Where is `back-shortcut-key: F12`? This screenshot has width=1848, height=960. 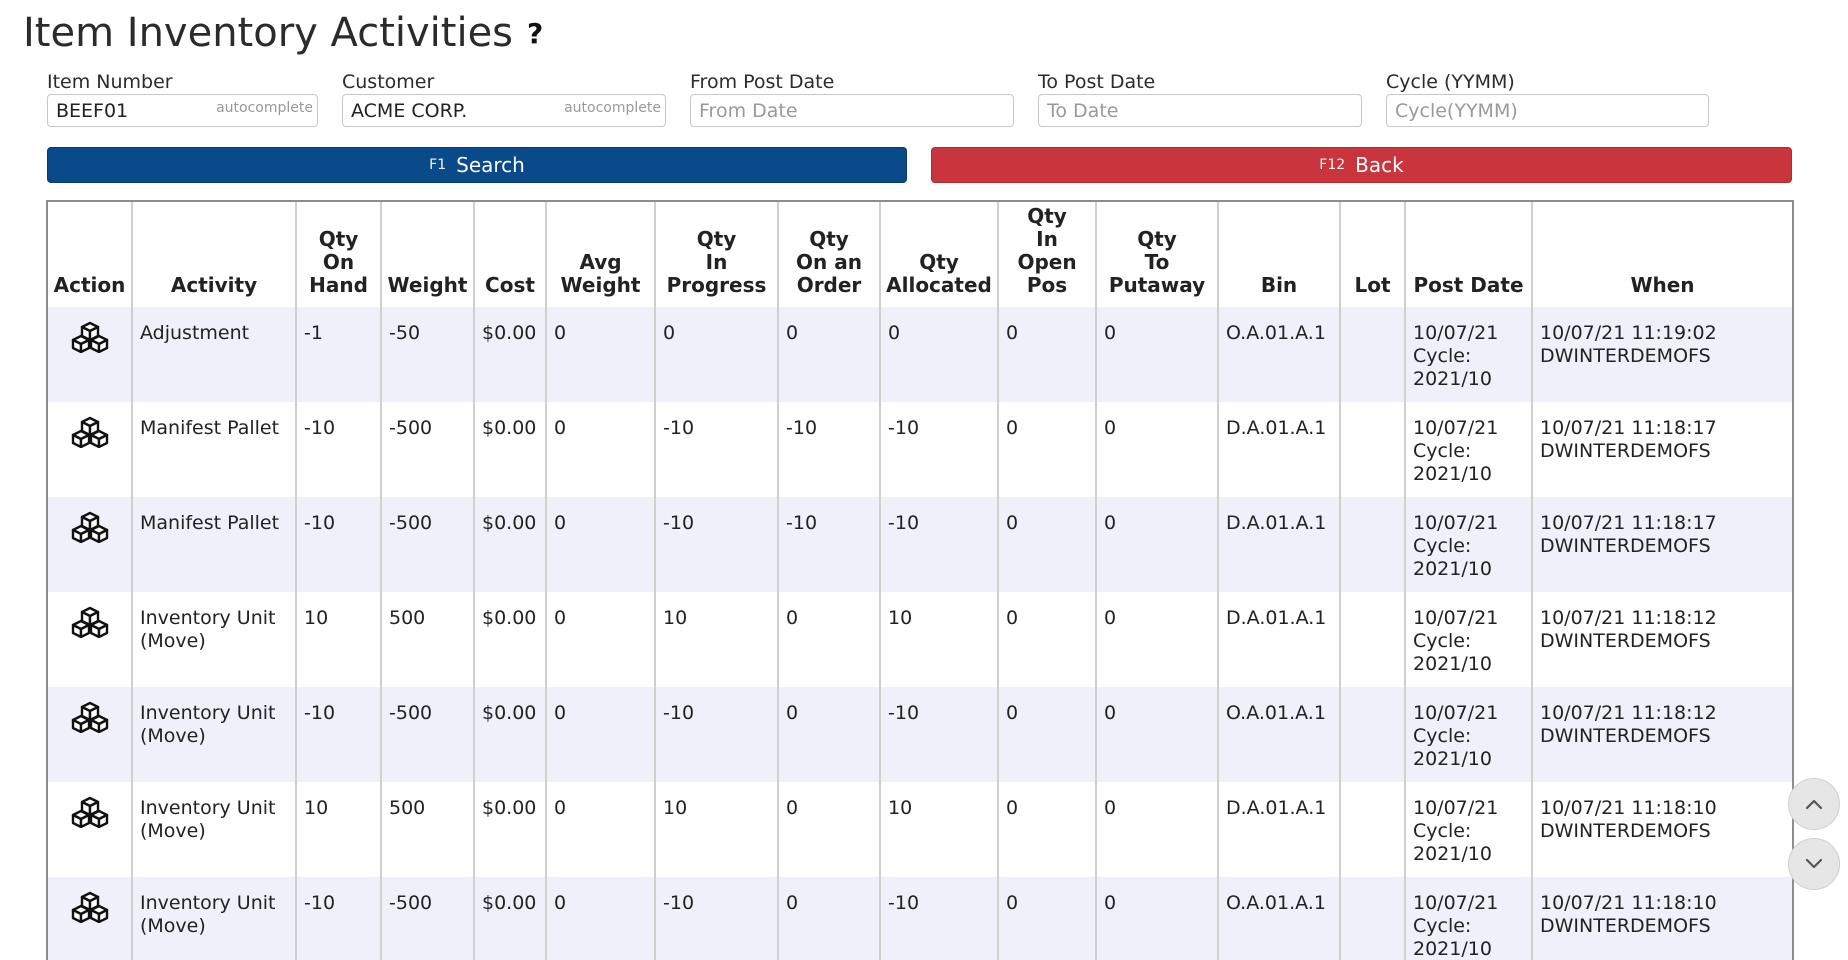 back-shortcut-key: F12 is located at coordinates (1332, 165).